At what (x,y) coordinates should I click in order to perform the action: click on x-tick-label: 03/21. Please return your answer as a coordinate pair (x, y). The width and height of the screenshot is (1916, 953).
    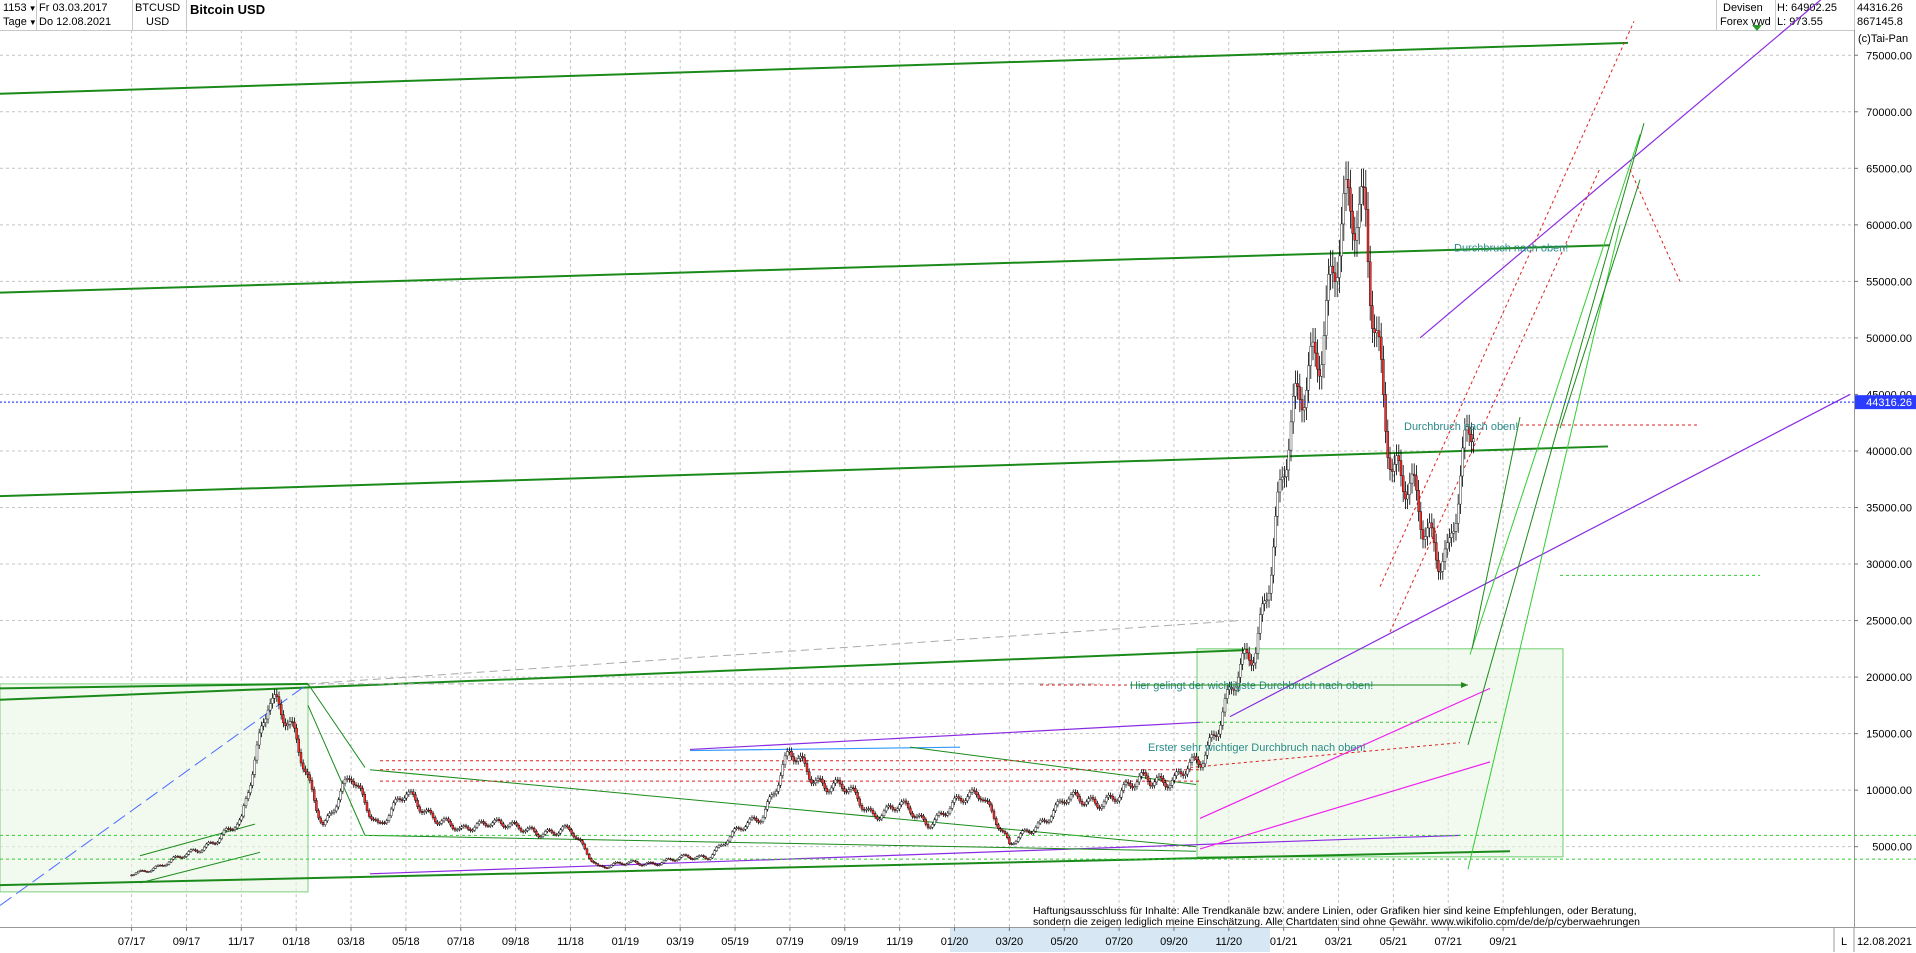
    Looking at the image, I should click on (1339, 942).